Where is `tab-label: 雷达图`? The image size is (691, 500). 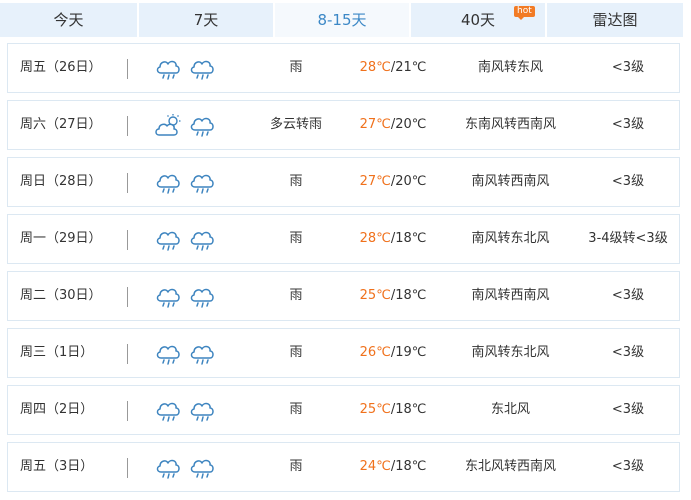 tab-label: 雷达图 is located at coordinates (615, 20).